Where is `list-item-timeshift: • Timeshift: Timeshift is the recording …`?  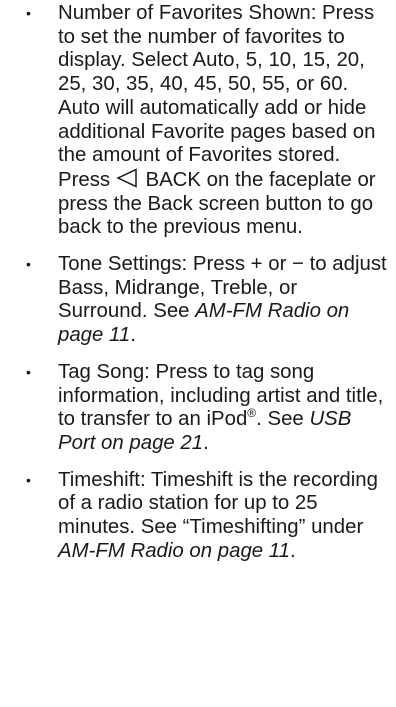
list-item-timeshift: • Timeshift: Timeshift is the recording … is located at coordinates (198, 516).